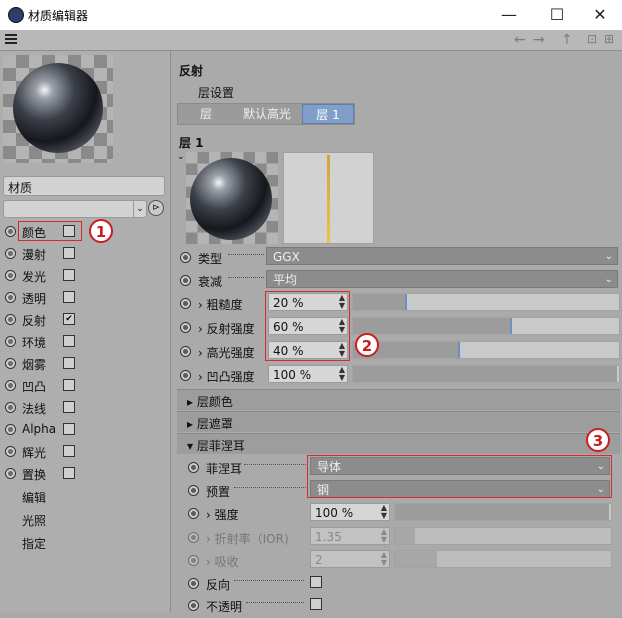 The image size is (622, 618). I want to click on bump-strength-input: 100 % ▲ ▼, so click(308, 374).